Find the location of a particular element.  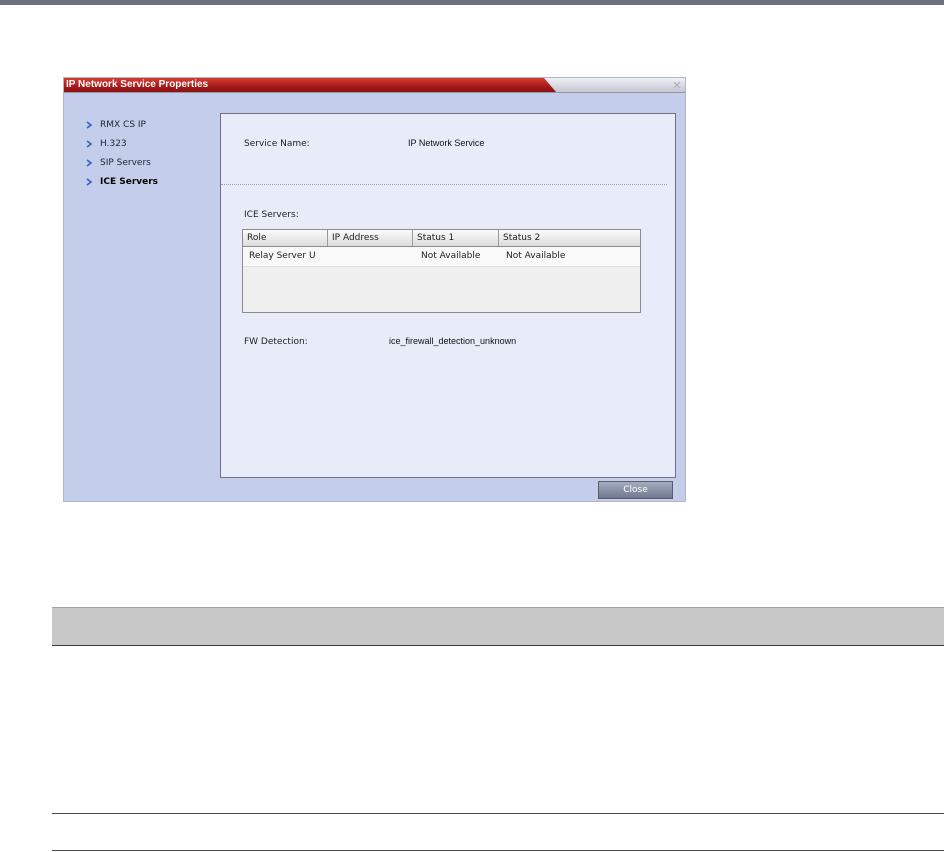

nav-item-h323: H.323 is located at coordinates (106, 144).